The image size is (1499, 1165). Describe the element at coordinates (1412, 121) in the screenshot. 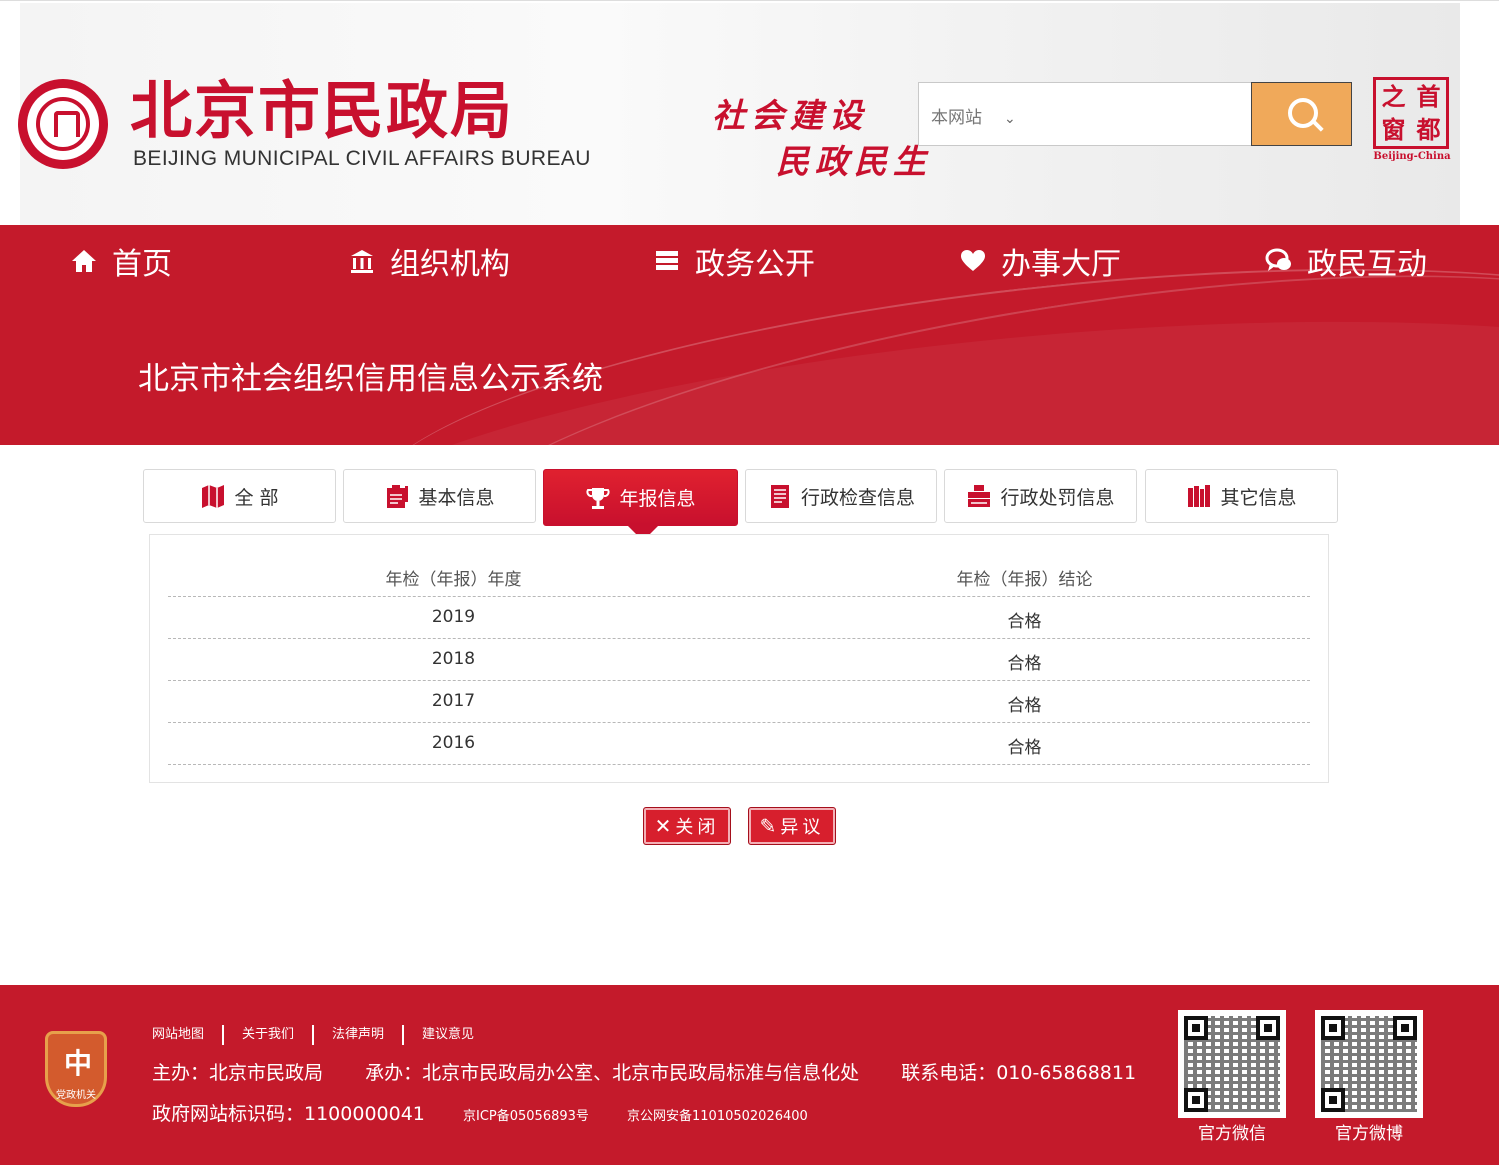

I see `capital-window-badge: 之 首 窗 都 Beijing-China` at that location.